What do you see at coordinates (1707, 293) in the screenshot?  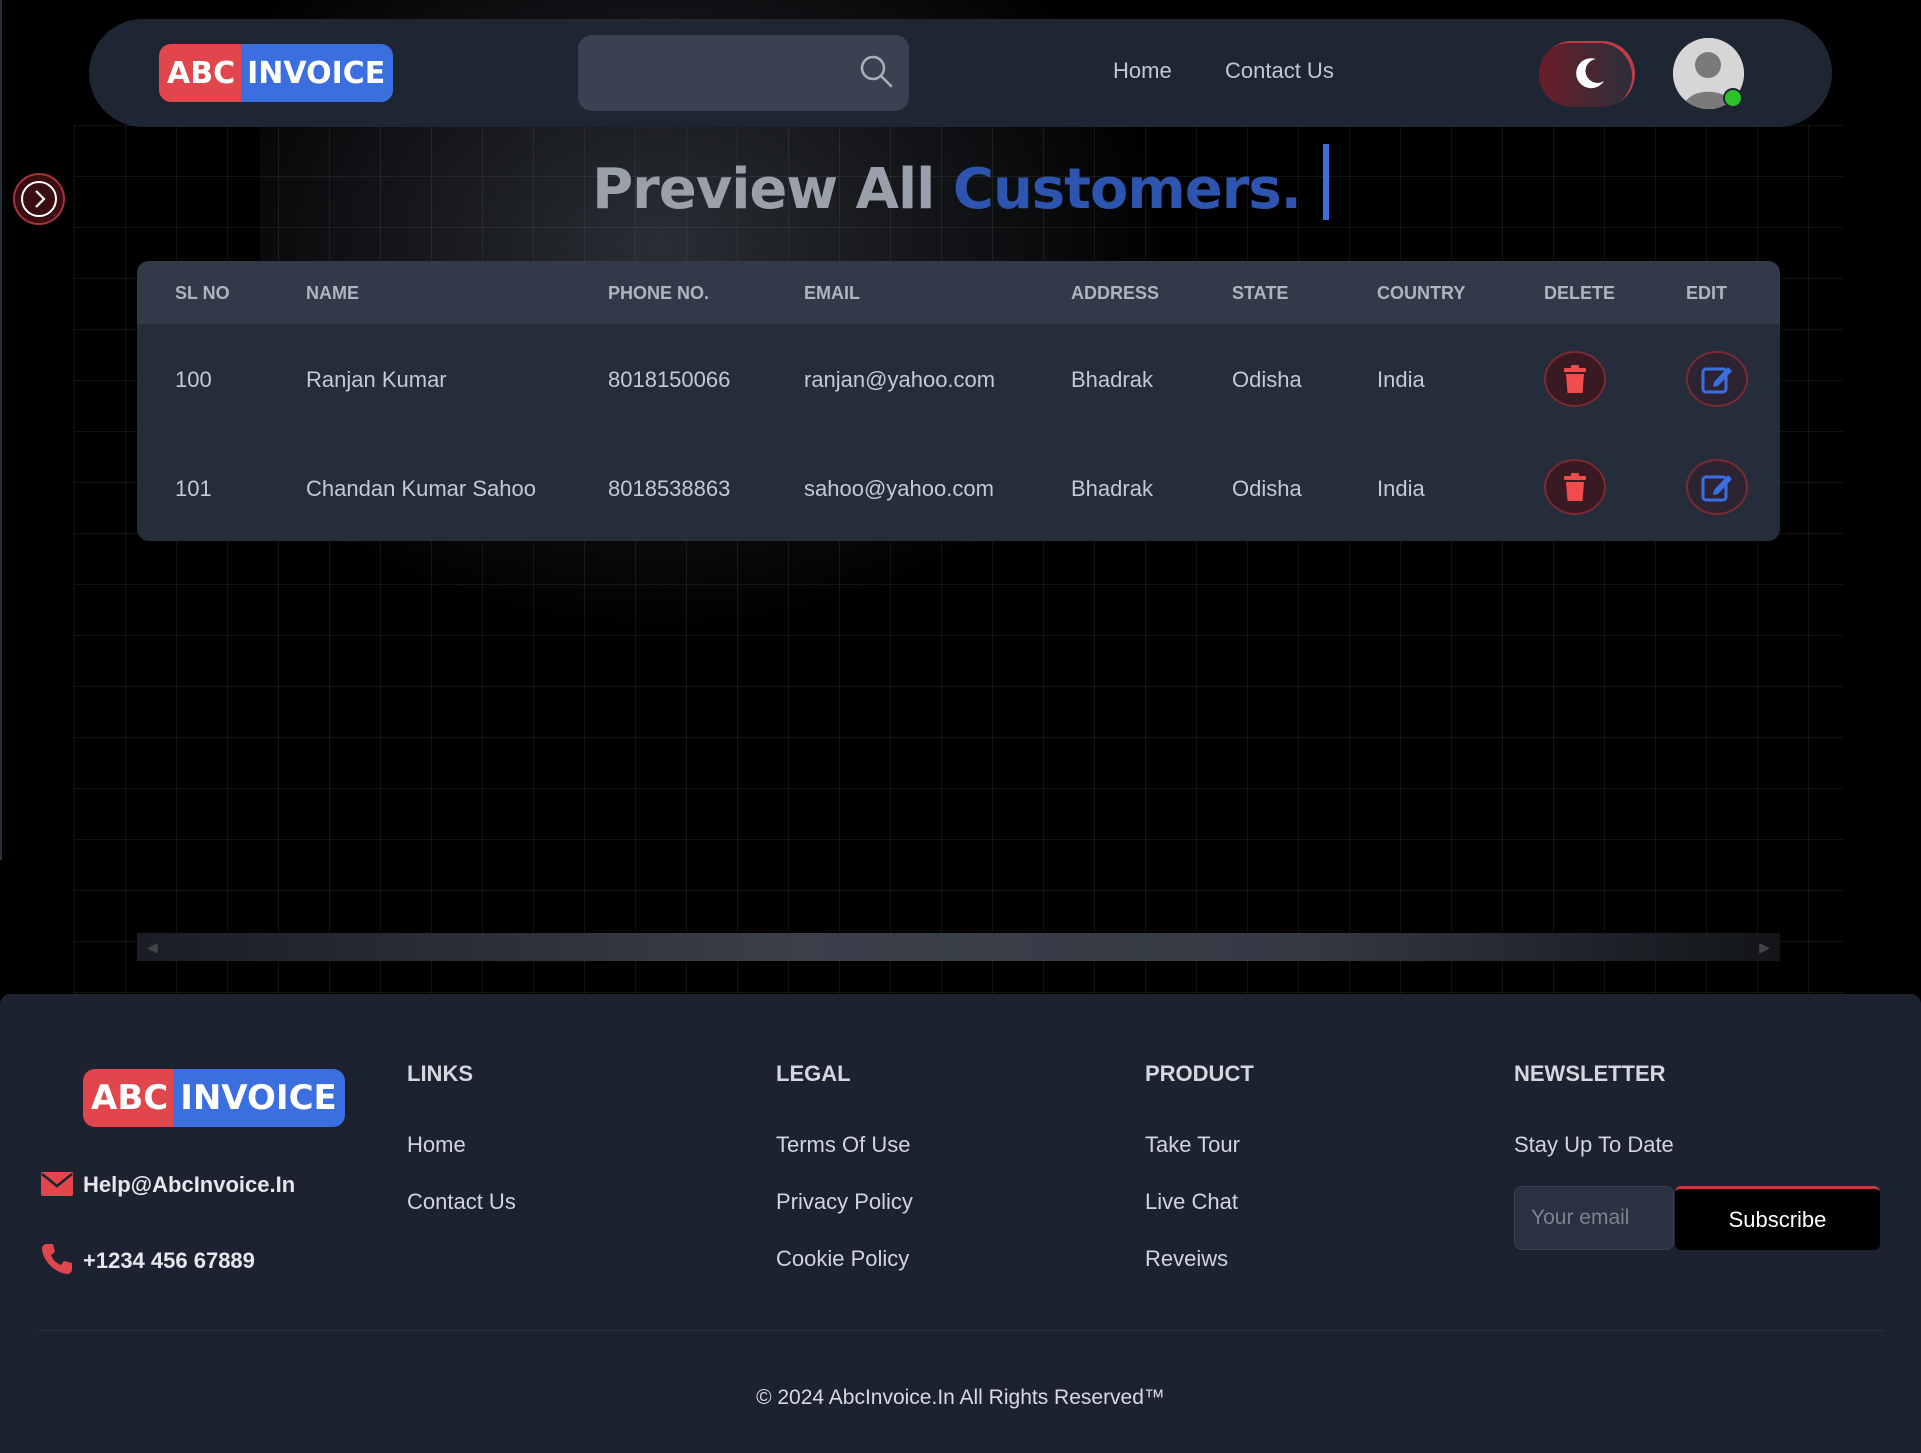 I see `col-edit: EDIT` at bounding box center [1707, 293].